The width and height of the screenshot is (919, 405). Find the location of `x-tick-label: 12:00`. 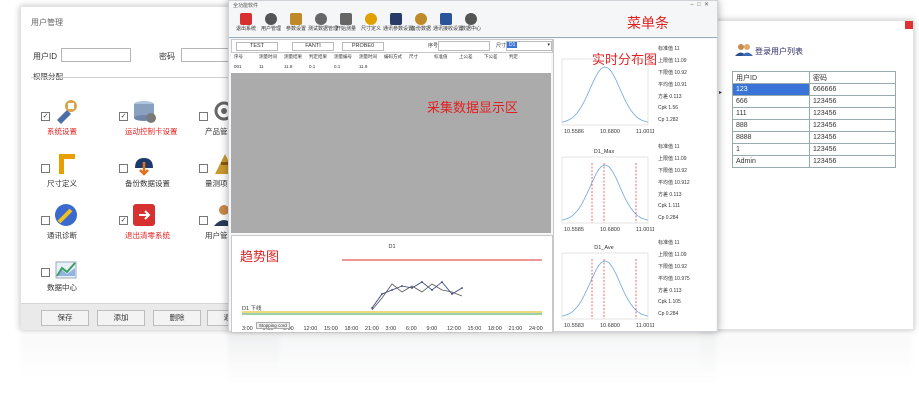

x-tick-label: 12:00 is located at coordinates (454, 329).